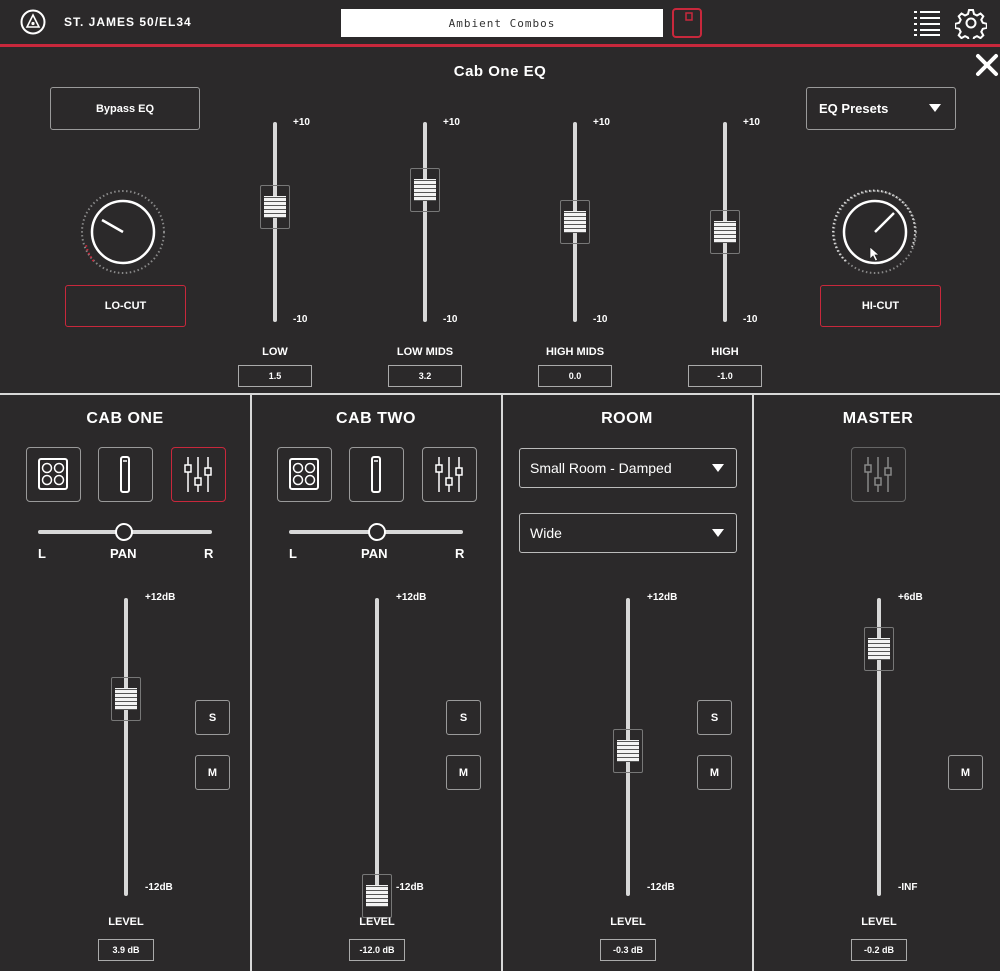 The height and width of the screenshot is (971, 1000). Describe the element at coordinates (601, 468) in the screenshot. I see `room-type-value: Small Room - Damped` at that location.